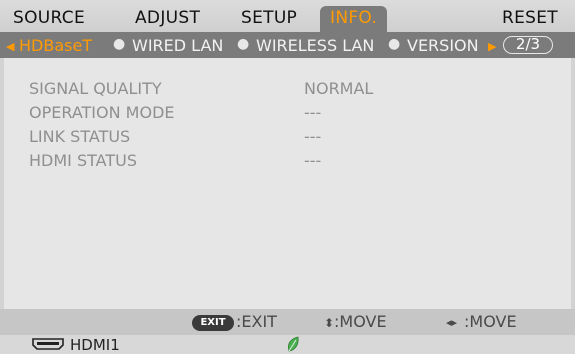  Describe the element at coordinates (287, 322) in the screenshot. I see `footer-hints: EXIT :EXIT ⬍ :MOVE ◂▸ :MOVE` at that location.